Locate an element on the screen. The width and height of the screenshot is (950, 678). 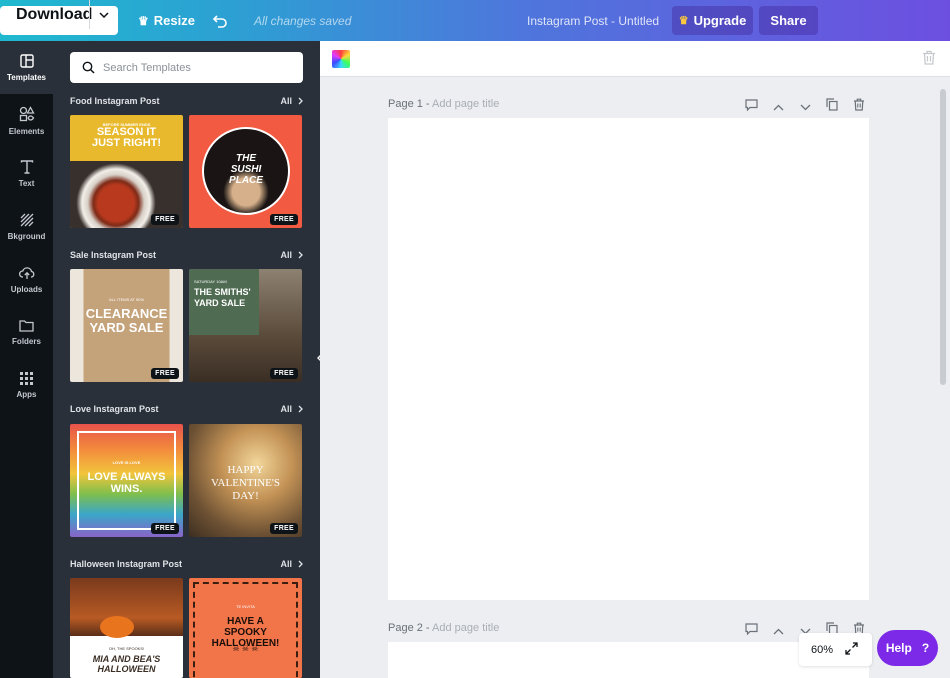
page-1-tools is located at coordinates (807, 105).